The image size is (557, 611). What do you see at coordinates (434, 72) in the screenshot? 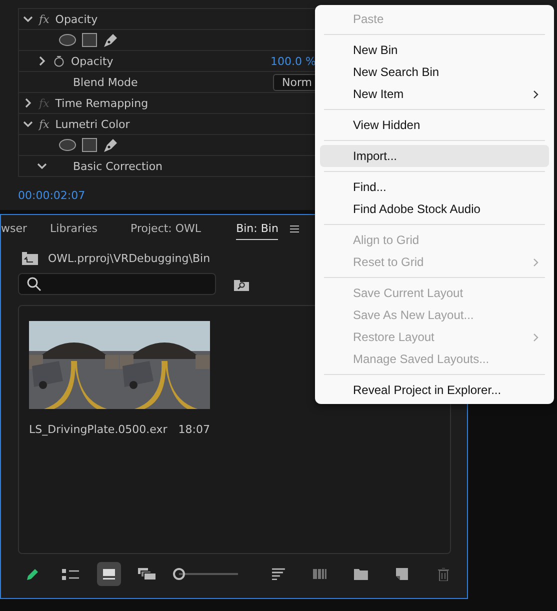
I see `menu-item: New Search Bin` at bounding box center [434, 72].